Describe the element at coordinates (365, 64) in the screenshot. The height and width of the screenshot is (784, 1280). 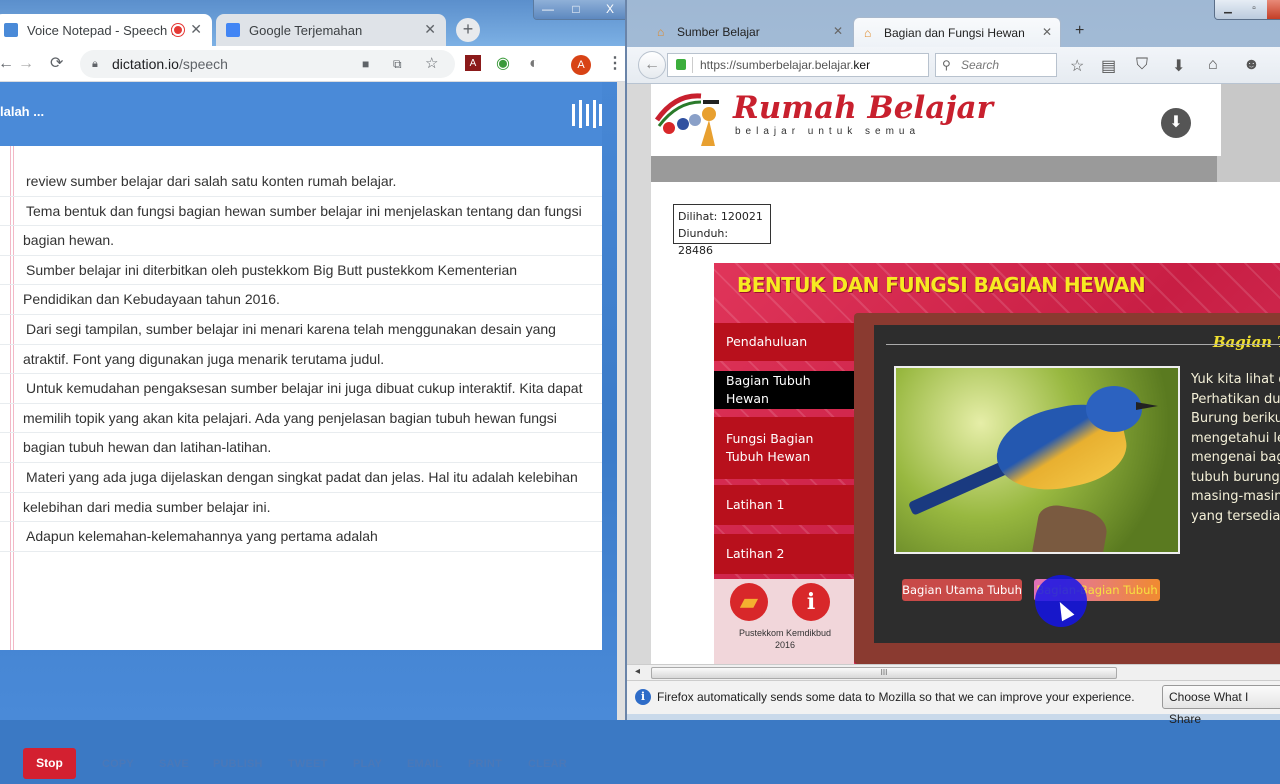
I see `camera-icon: ■` at that location.